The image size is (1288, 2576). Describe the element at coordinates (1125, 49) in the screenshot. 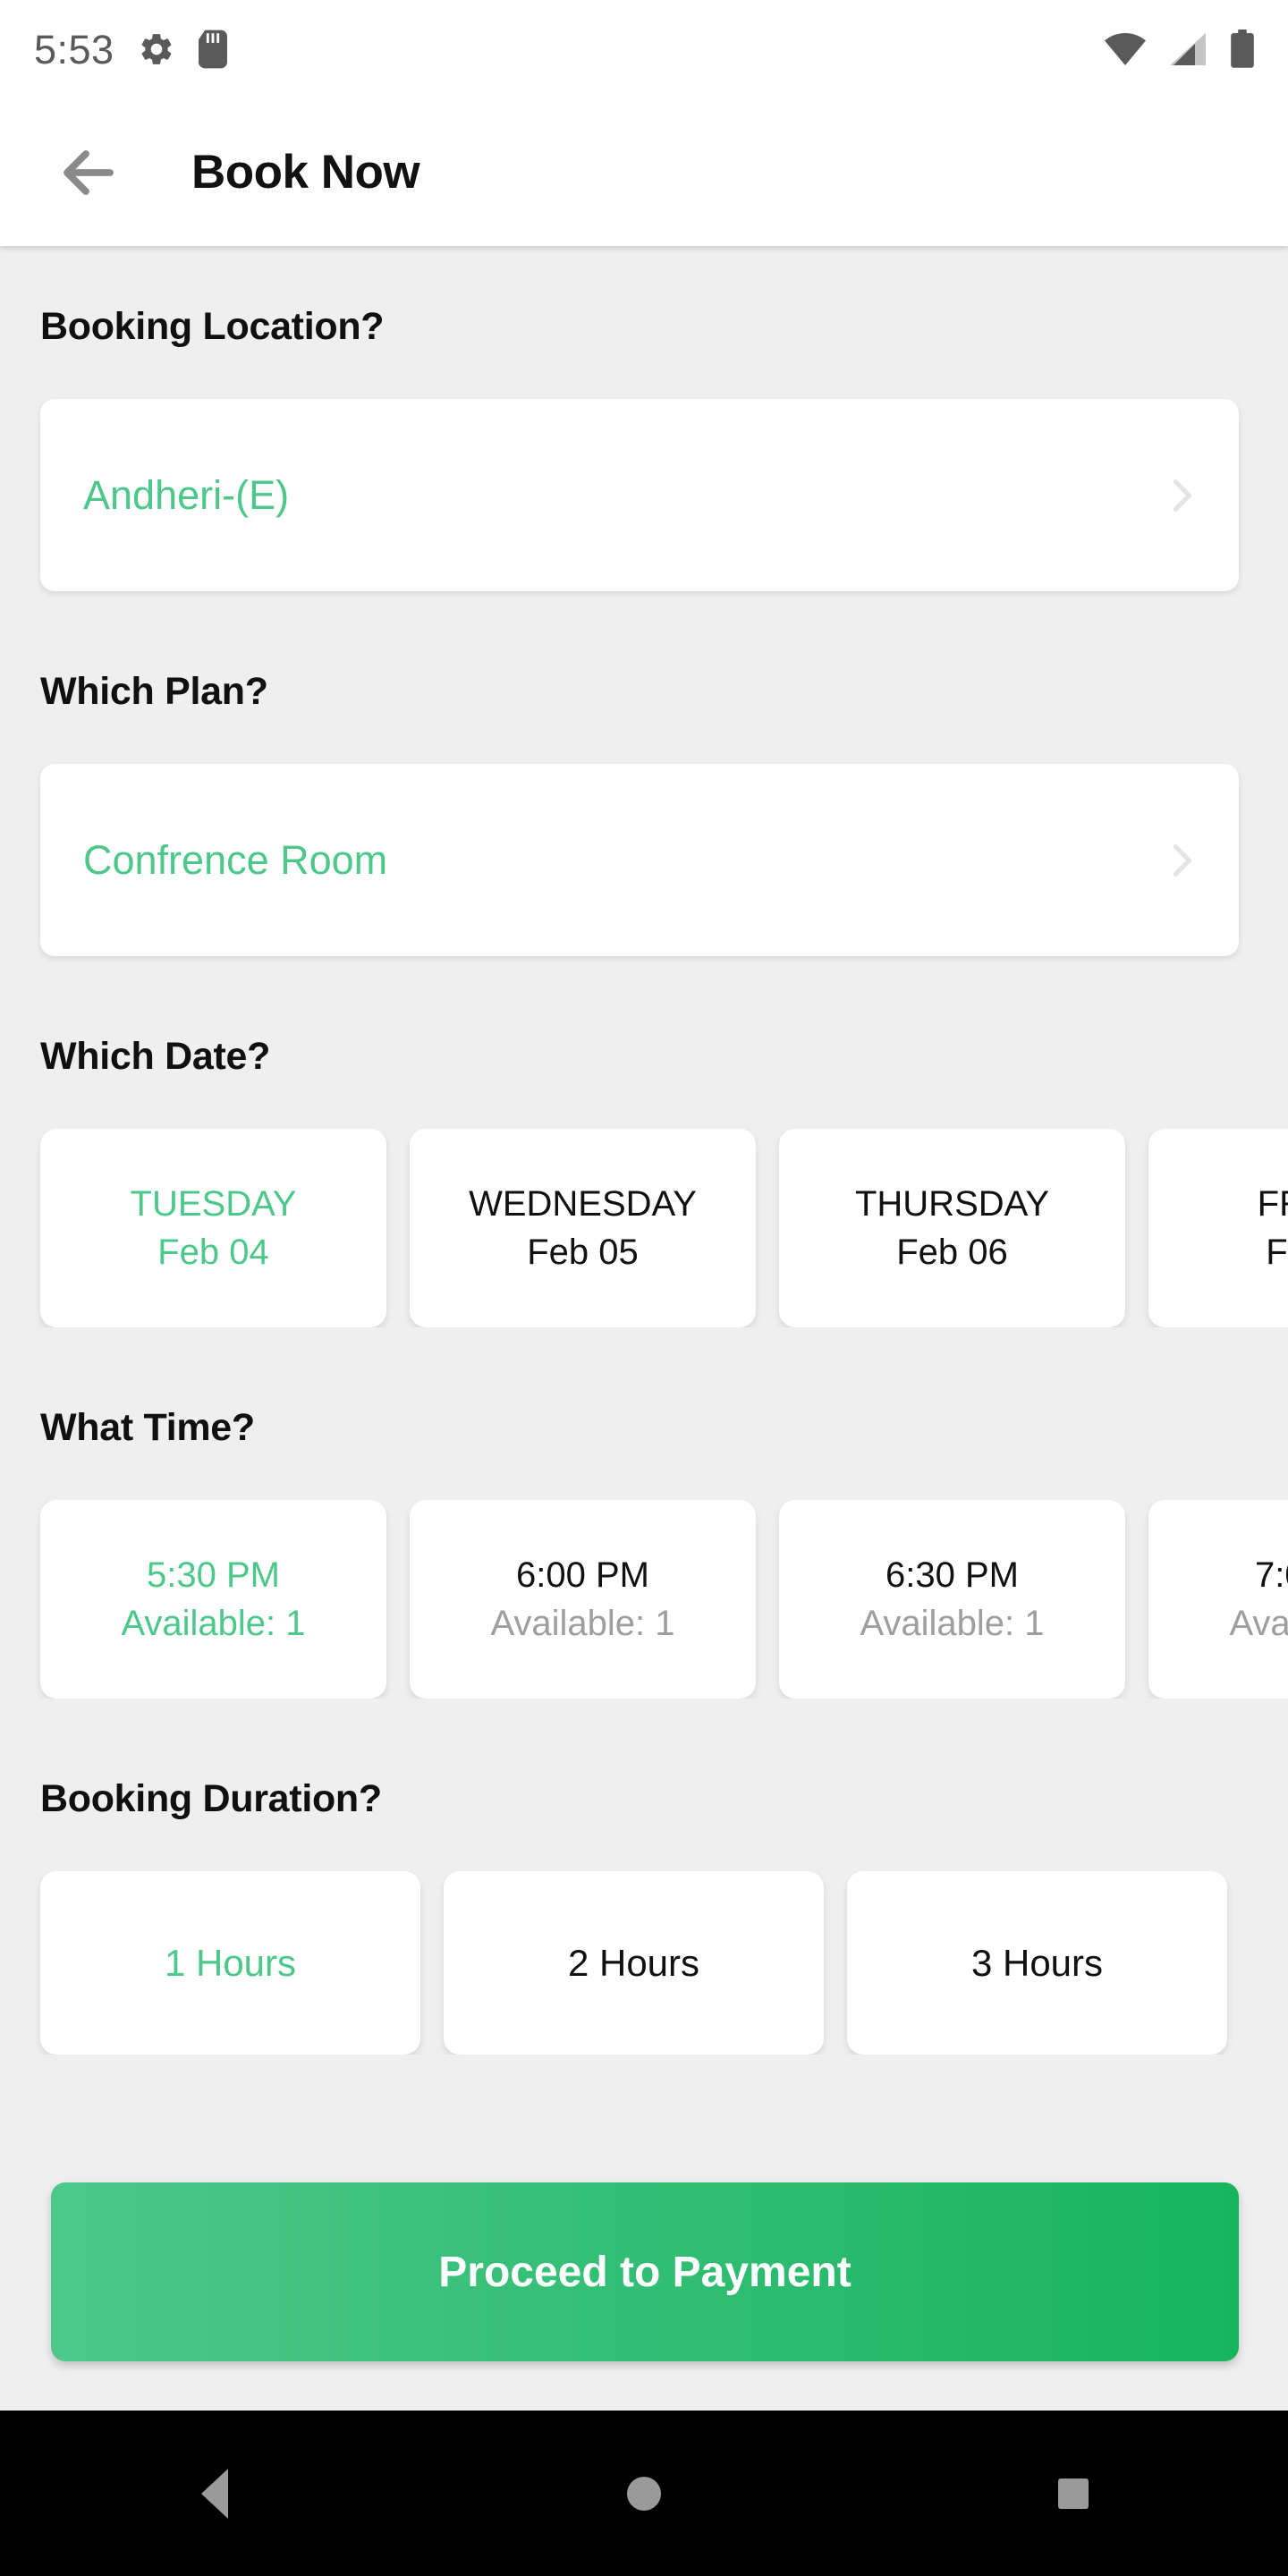

I see `wifi-icon` at that location.